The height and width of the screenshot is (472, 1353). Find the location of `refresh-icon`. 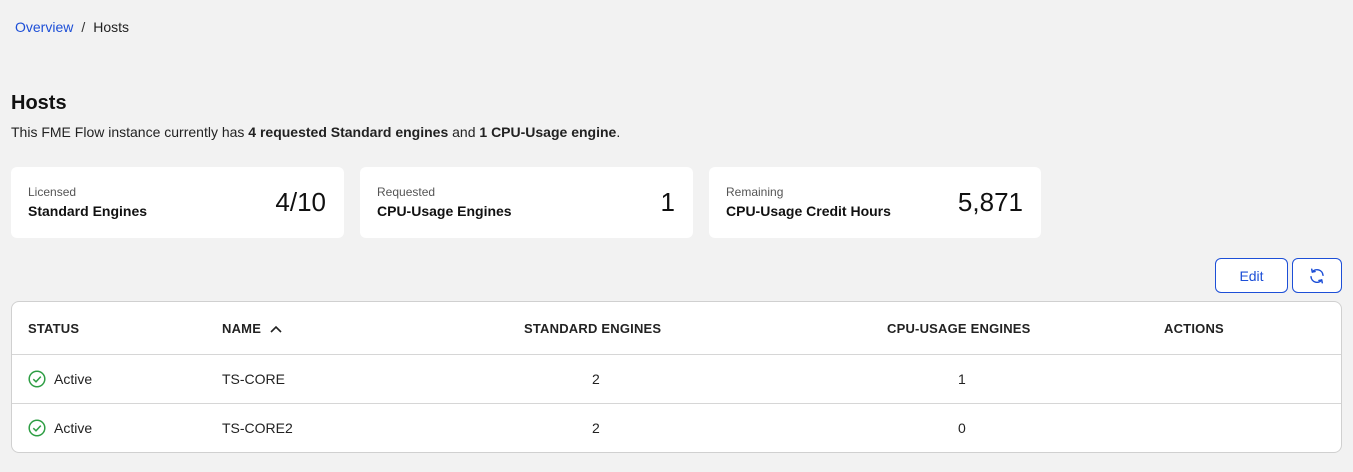

refresh-icon is located at coordinates (1317, 275).